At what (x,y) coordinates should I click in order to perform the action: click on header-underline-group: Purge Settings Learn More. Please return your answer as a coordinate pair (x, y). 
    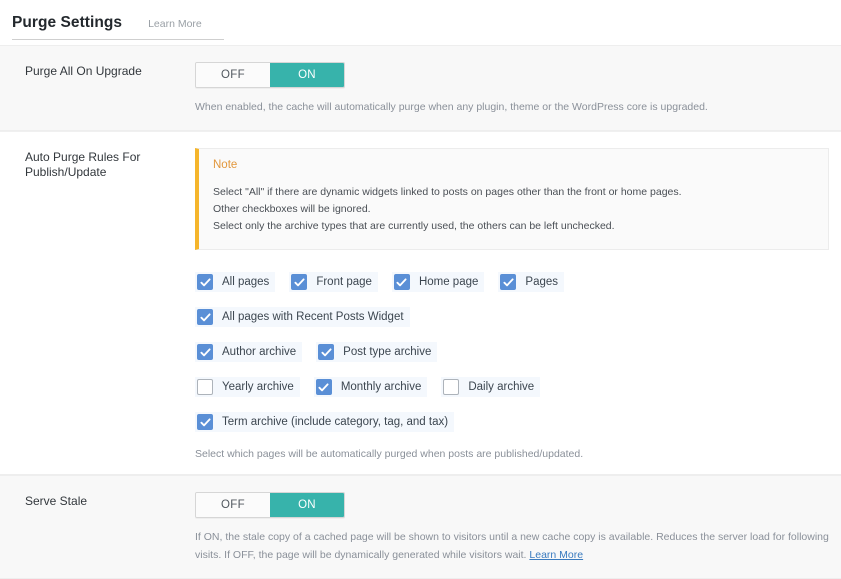
    Looking at the image, I should click on (118, 27).